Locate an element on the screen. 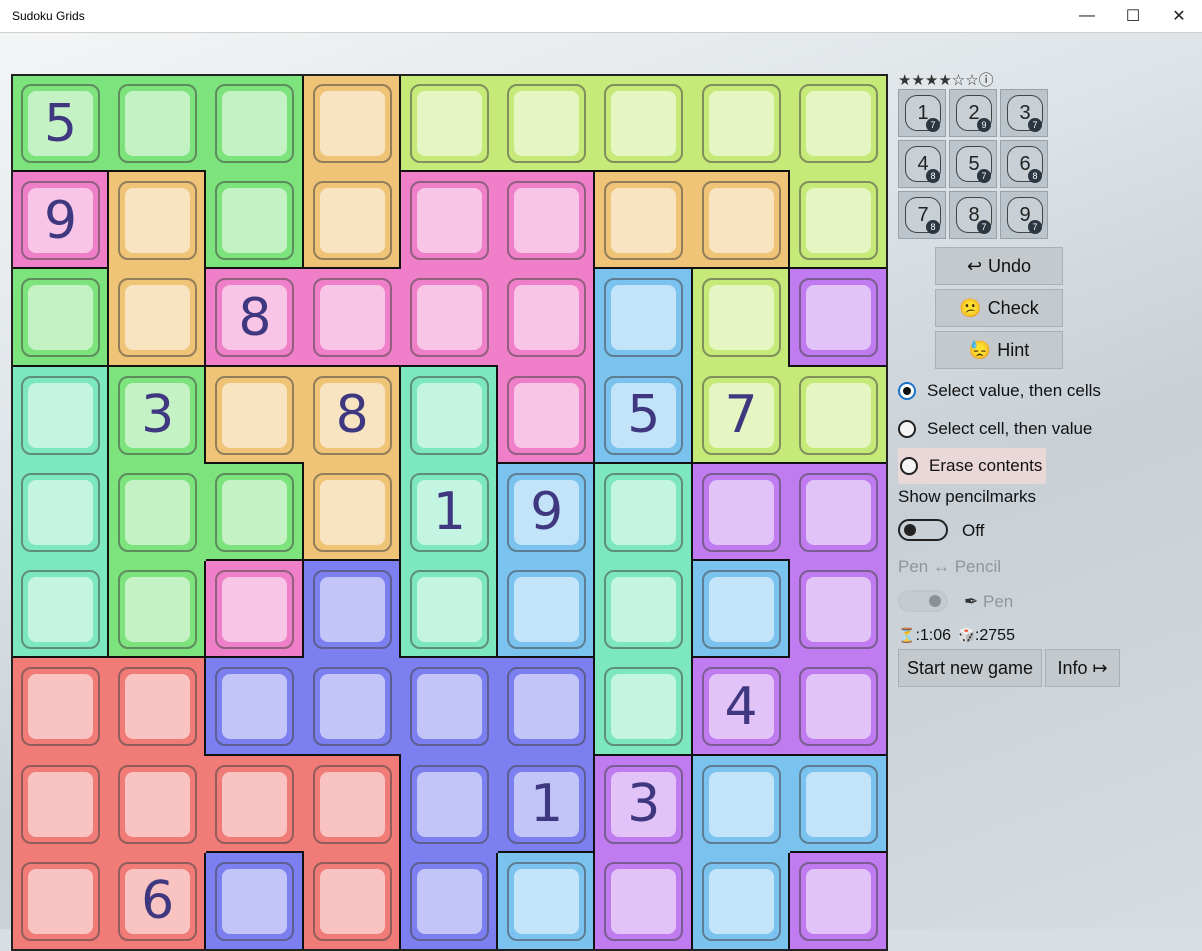  number-button: 29 is located at coordinates (973, 113).